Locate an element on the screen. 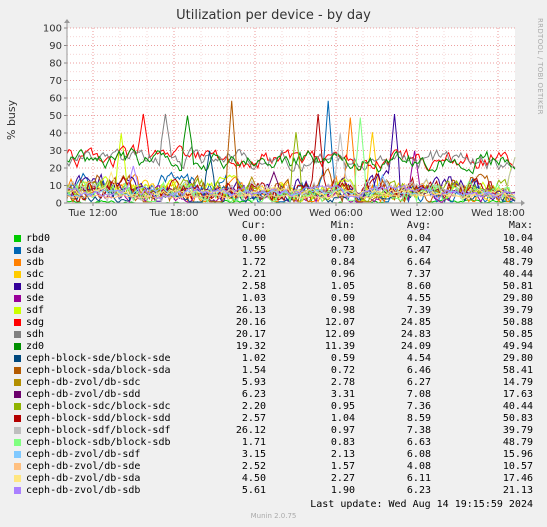  legend-label: zd0 is located at coordinates (35, 346).